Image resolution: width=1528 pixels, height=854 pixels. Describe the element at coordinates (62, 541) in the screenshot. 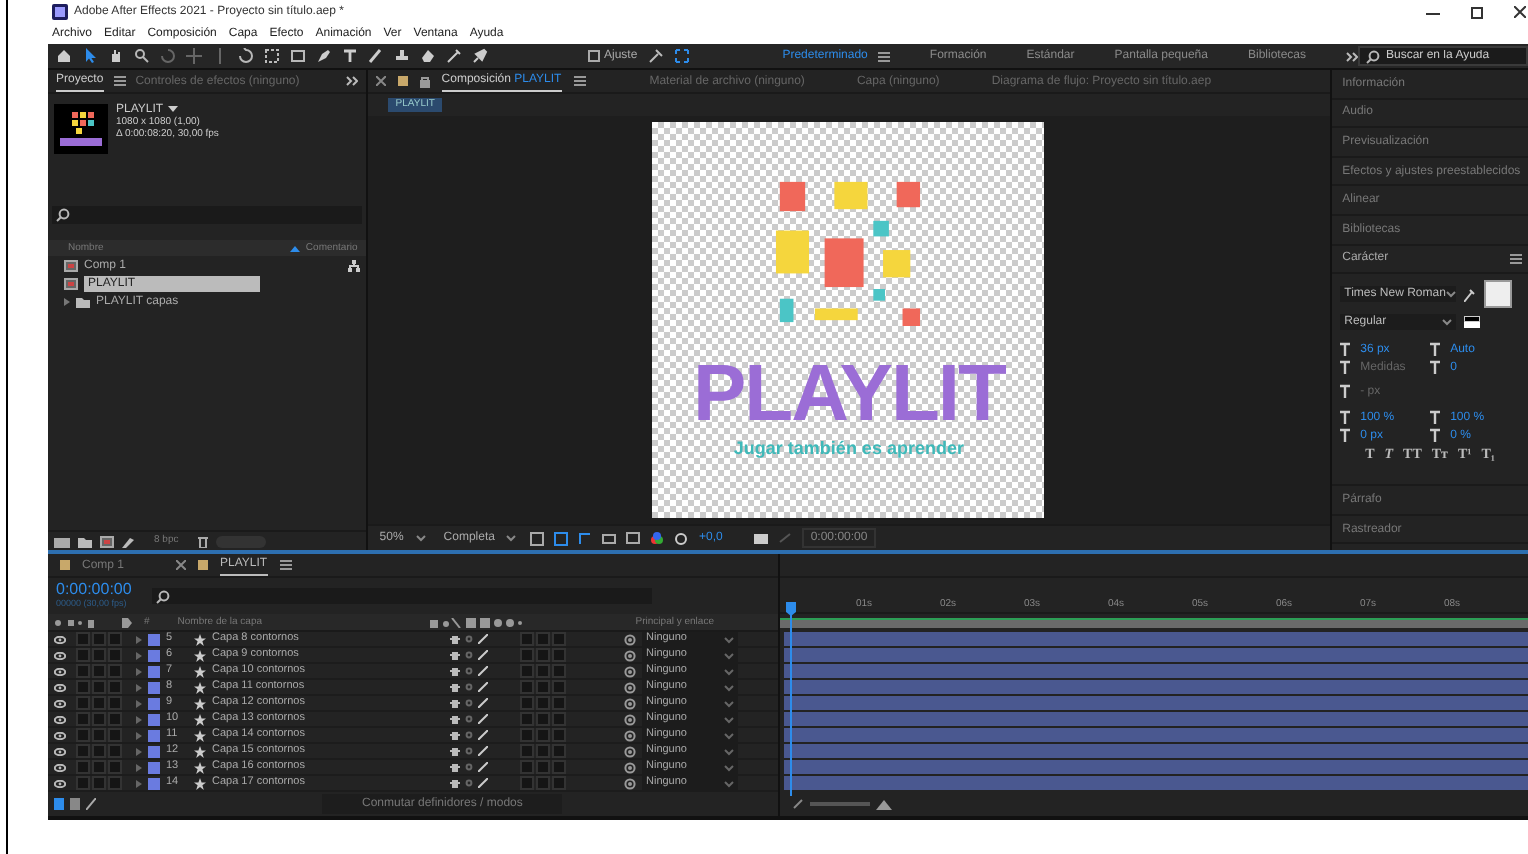

I see `interpret-footage-icon` at that location.